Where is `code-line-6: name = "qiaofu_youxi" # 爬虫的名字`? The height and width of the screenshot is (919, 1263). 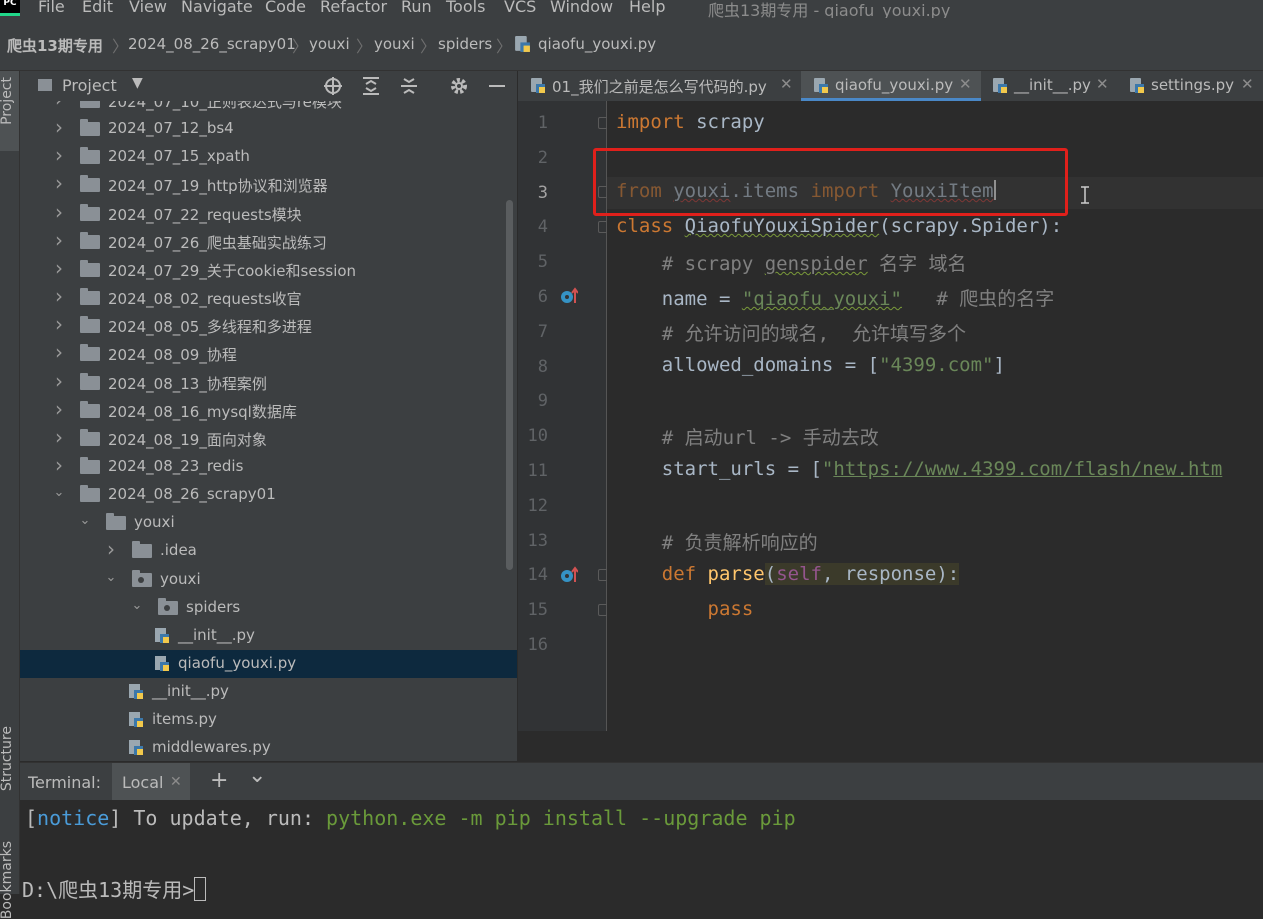 code-line-6: name = "qiaofu_youxi" # 爬虫的名字 is located at coordinates (835, 299).